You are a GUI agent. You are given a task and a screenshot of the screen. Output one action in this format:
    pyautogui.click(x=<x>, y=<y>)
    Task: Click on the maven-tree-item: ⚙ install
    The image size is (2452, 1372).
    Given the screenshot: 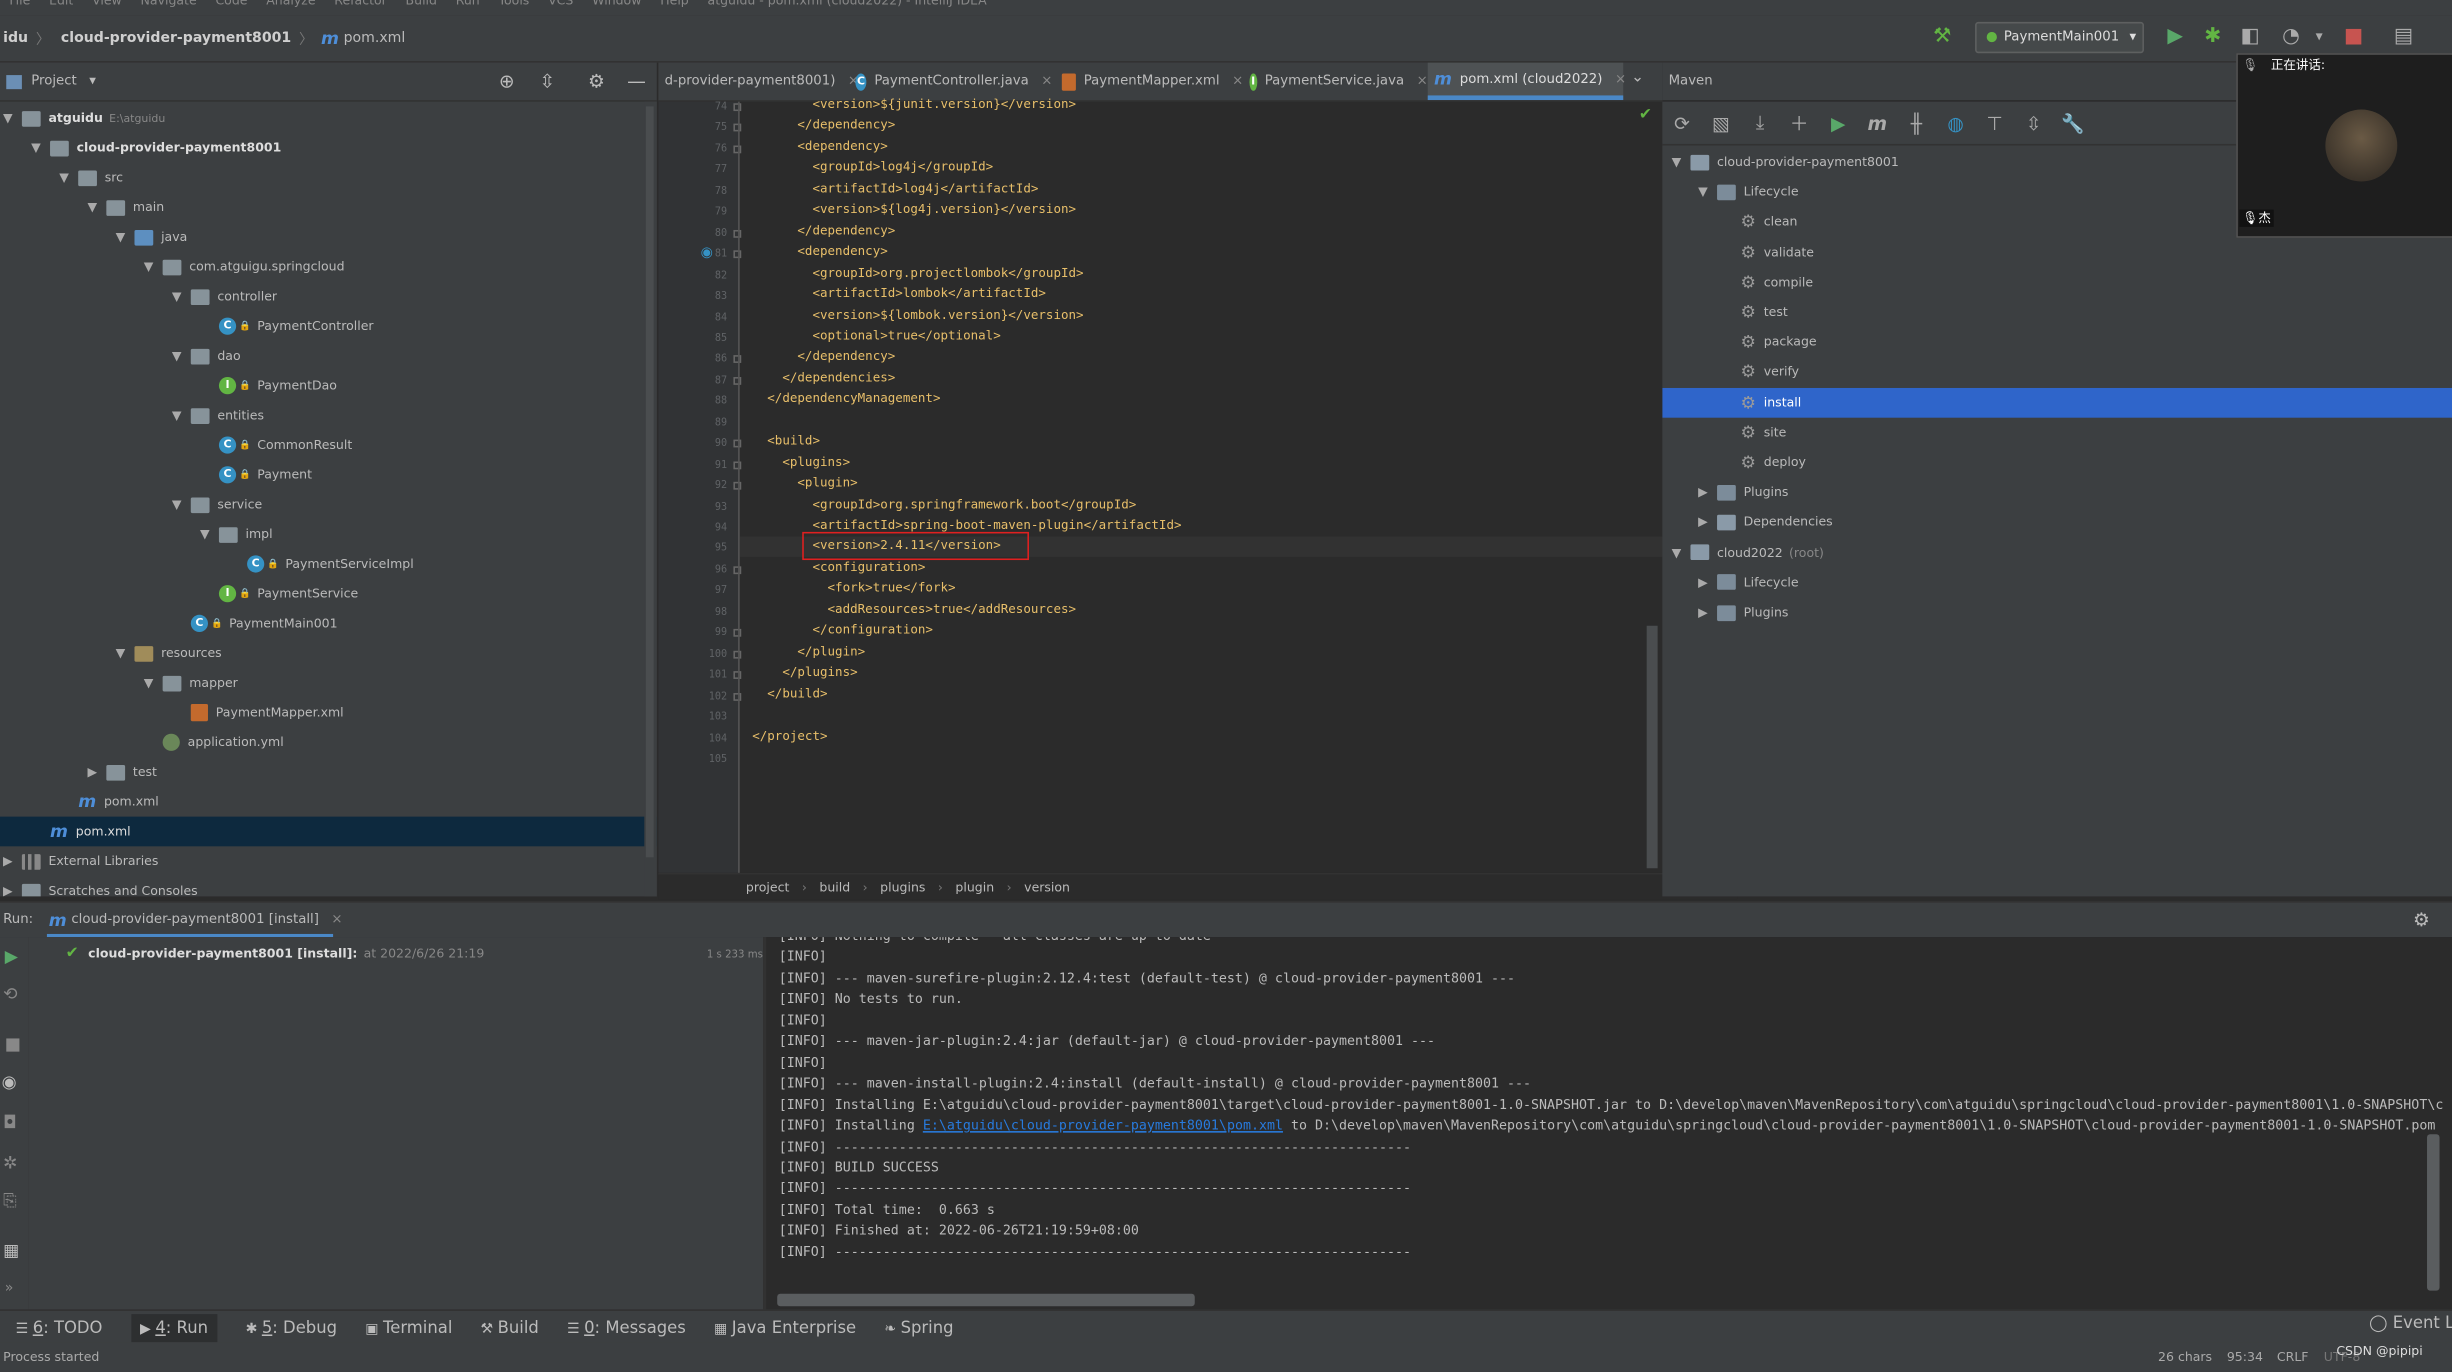 What is the action you would take?
    pyautogui.click(x=2057, y=402)
    